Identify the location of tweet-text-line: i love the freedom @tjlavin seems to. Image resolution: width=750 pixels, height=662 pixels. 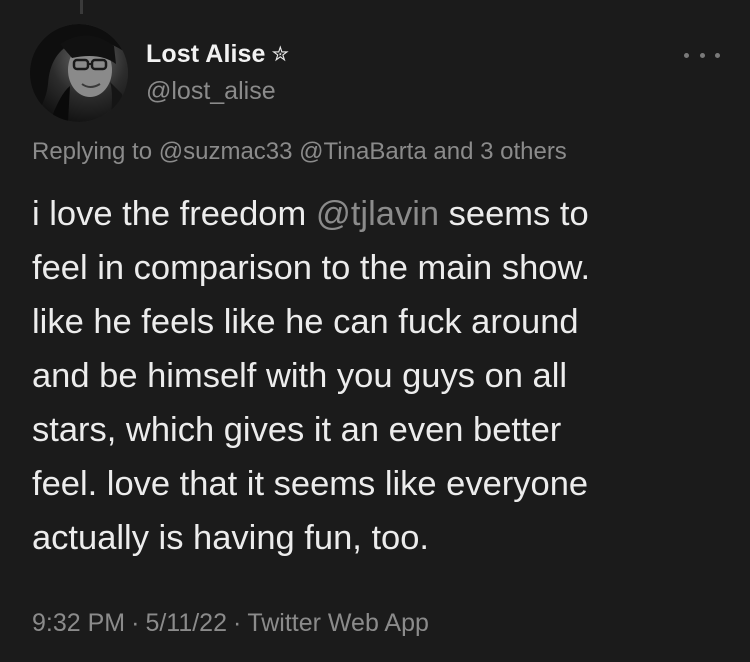
(382, 214).